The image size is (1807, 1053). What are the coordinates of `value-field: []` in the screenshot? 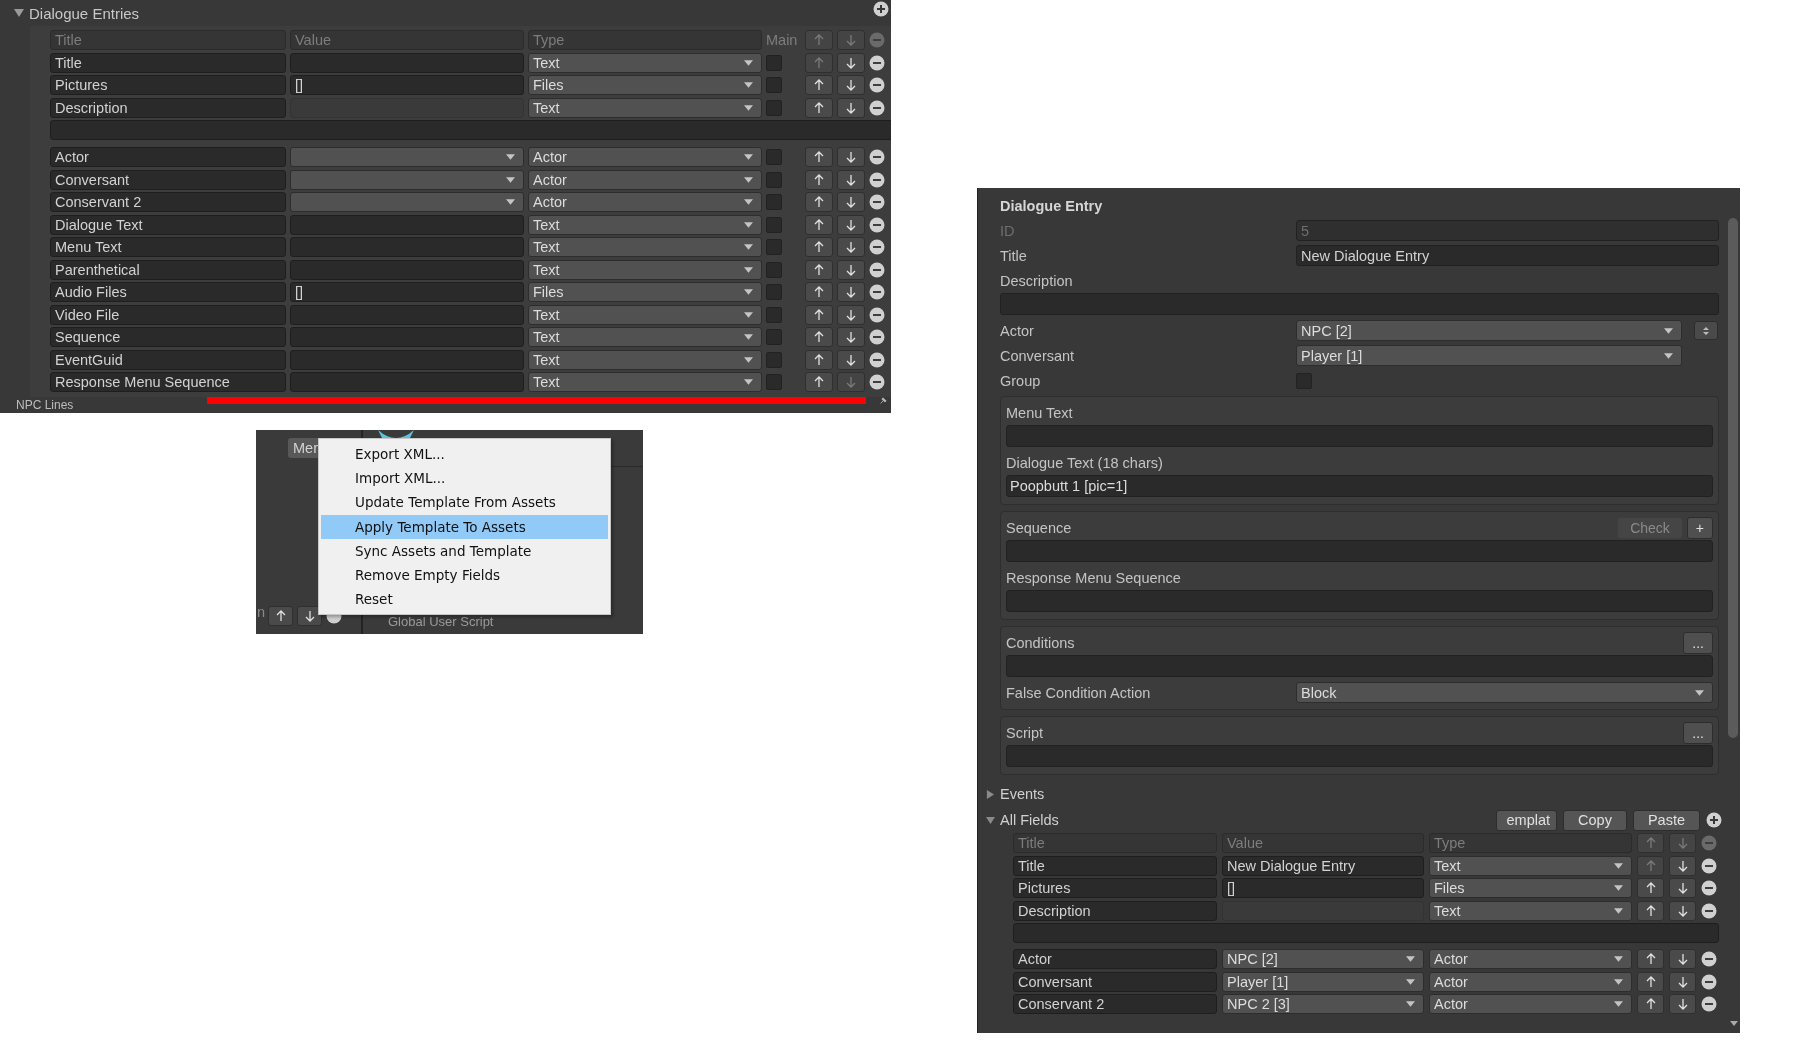 It's located at (407, 85).